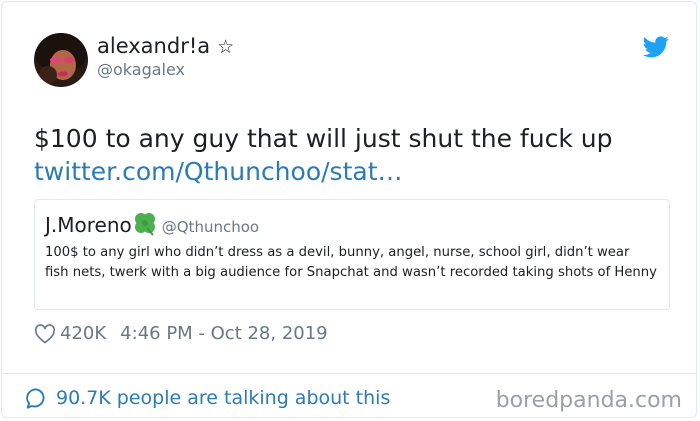 The width and height of the screenshot is (700, 421). I want to click on like-count: 420K, so click(83, 334).